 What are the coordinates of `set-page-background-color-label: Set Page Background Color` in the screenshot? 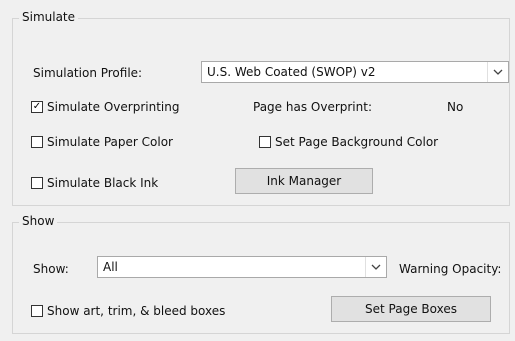 It's located at (357, 142).